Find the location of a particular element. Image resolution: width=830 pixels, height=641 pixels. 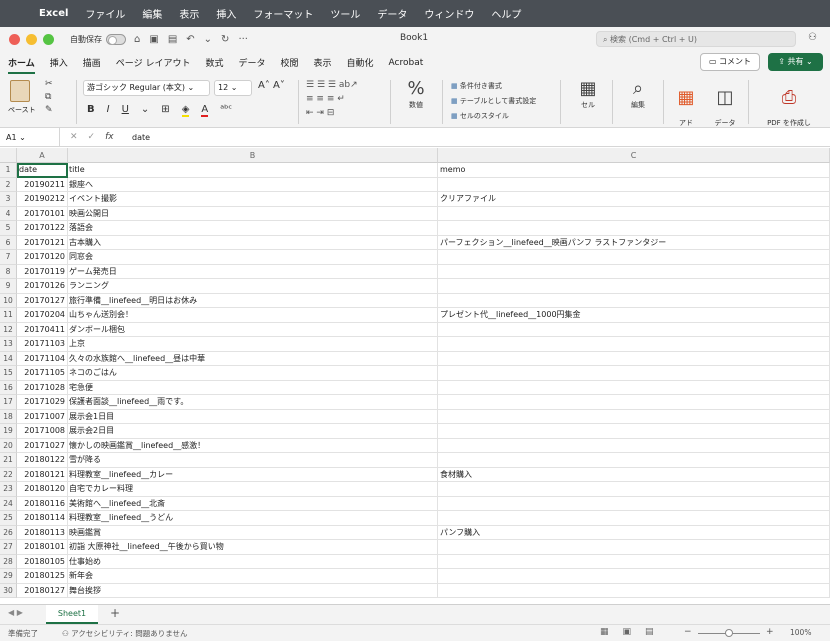

cell-a: 20171103 is located at coordinates (42, 344).